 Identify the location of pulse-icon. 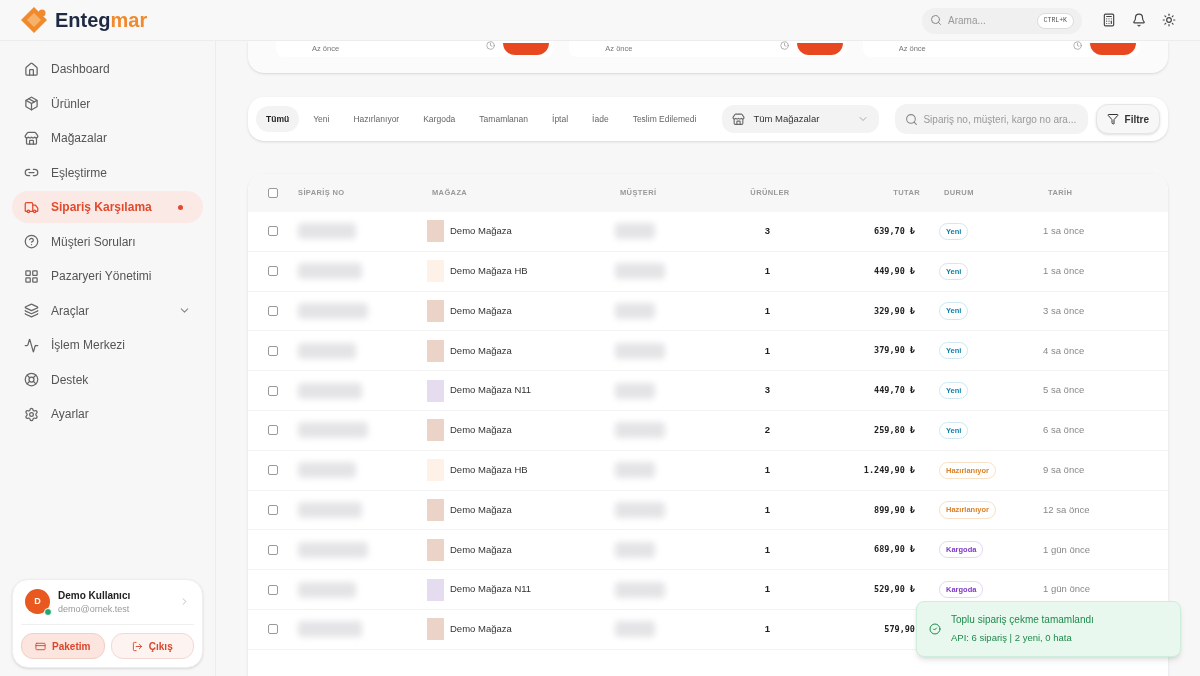
(31, 345).